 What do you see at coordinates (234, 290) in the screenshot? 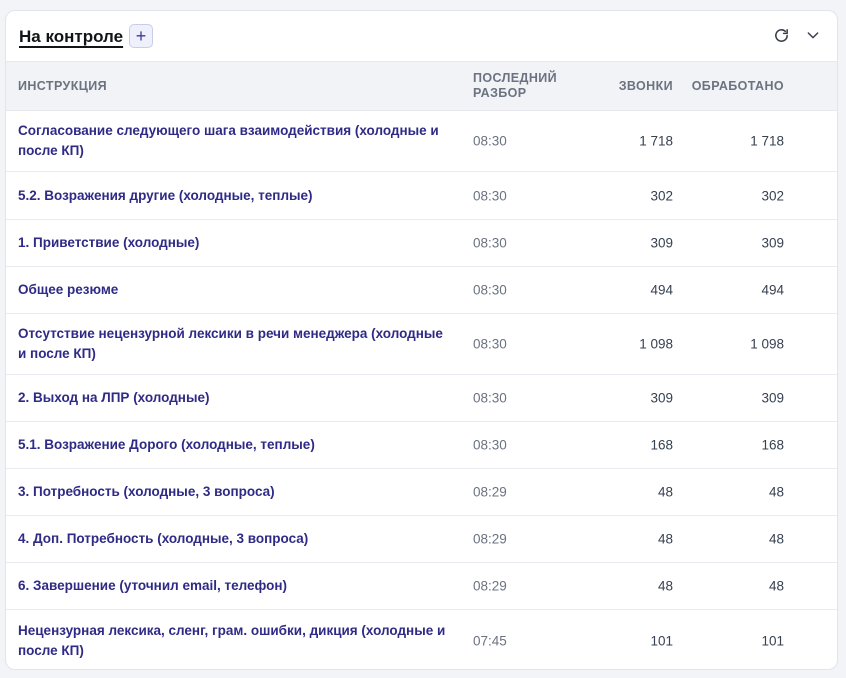
I see `instruction-link: Общее резюме` at bounding box center [234, 290].